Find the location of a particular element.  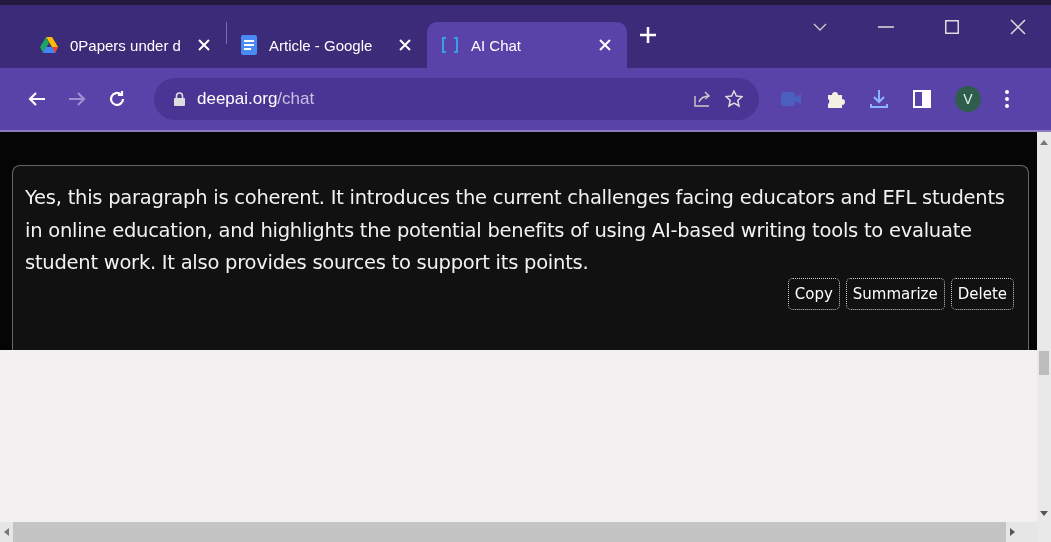

action-button: Copy is located at coordinates (813, 293).